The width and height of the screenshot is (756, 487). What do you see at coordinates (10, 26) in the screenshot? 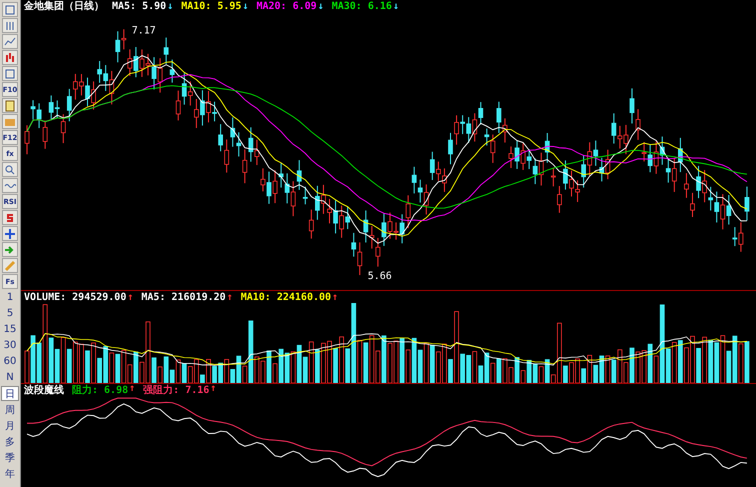
I see `bars-icon` at bounding box center [10, 26].